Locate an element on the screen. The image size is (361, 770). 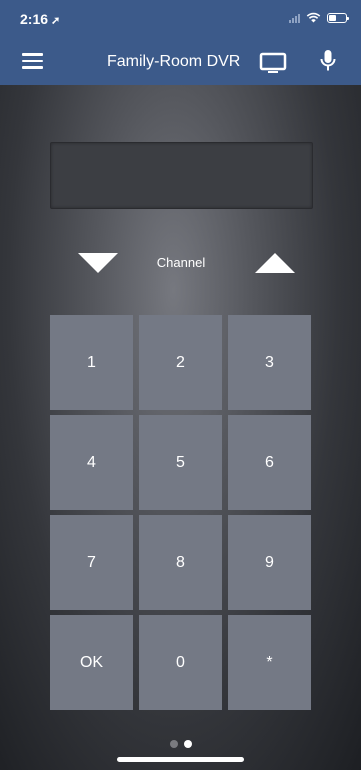
home-indicator is located at coordinates (180, 759).